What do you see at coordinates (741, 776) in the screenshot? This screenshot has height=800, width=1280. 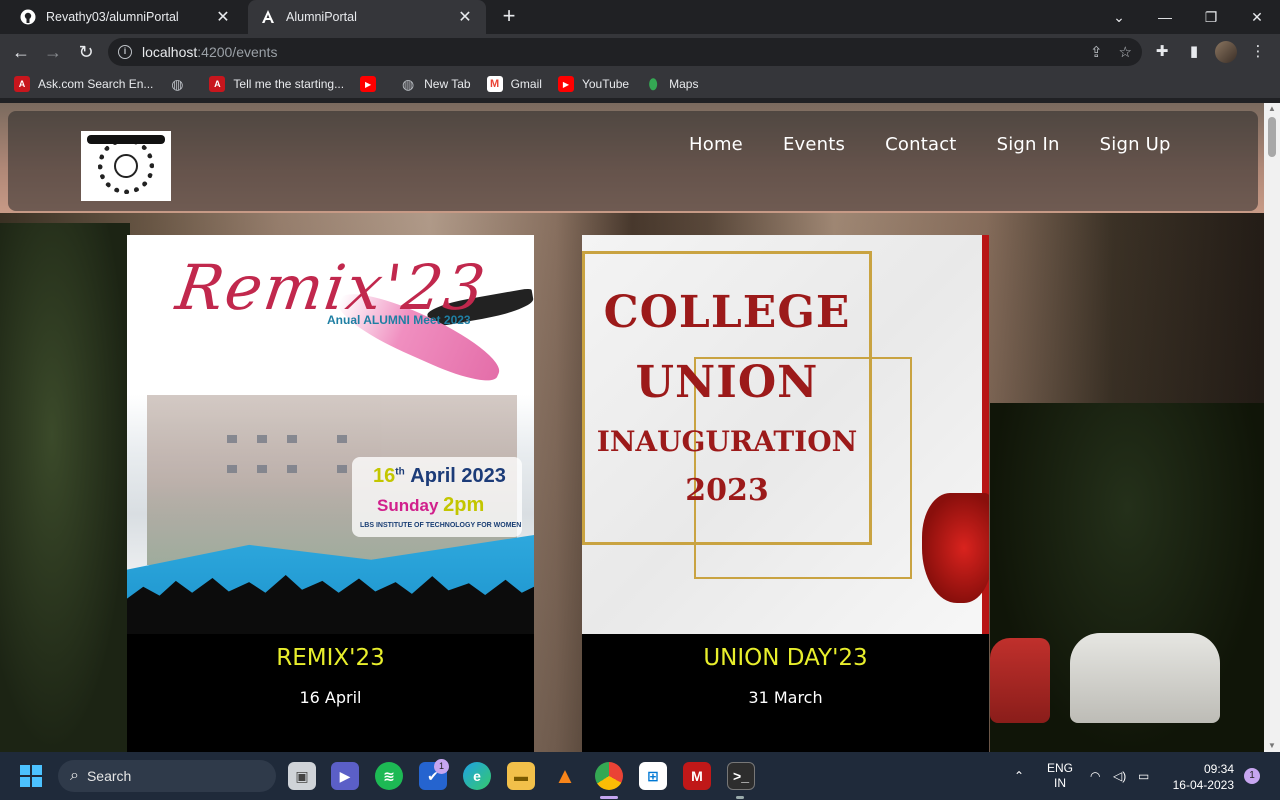 I see `terminal-icon: >_` at bounding box center [741, 776].